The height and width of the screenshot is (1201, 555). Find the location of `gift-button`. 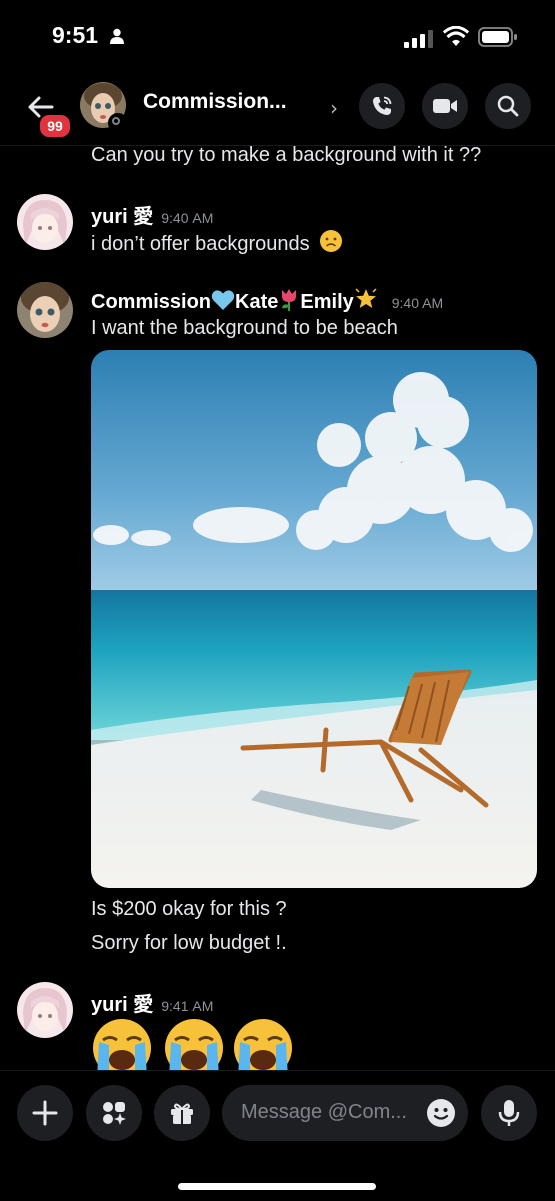

gift-button is located at coordinates (182, 1113).